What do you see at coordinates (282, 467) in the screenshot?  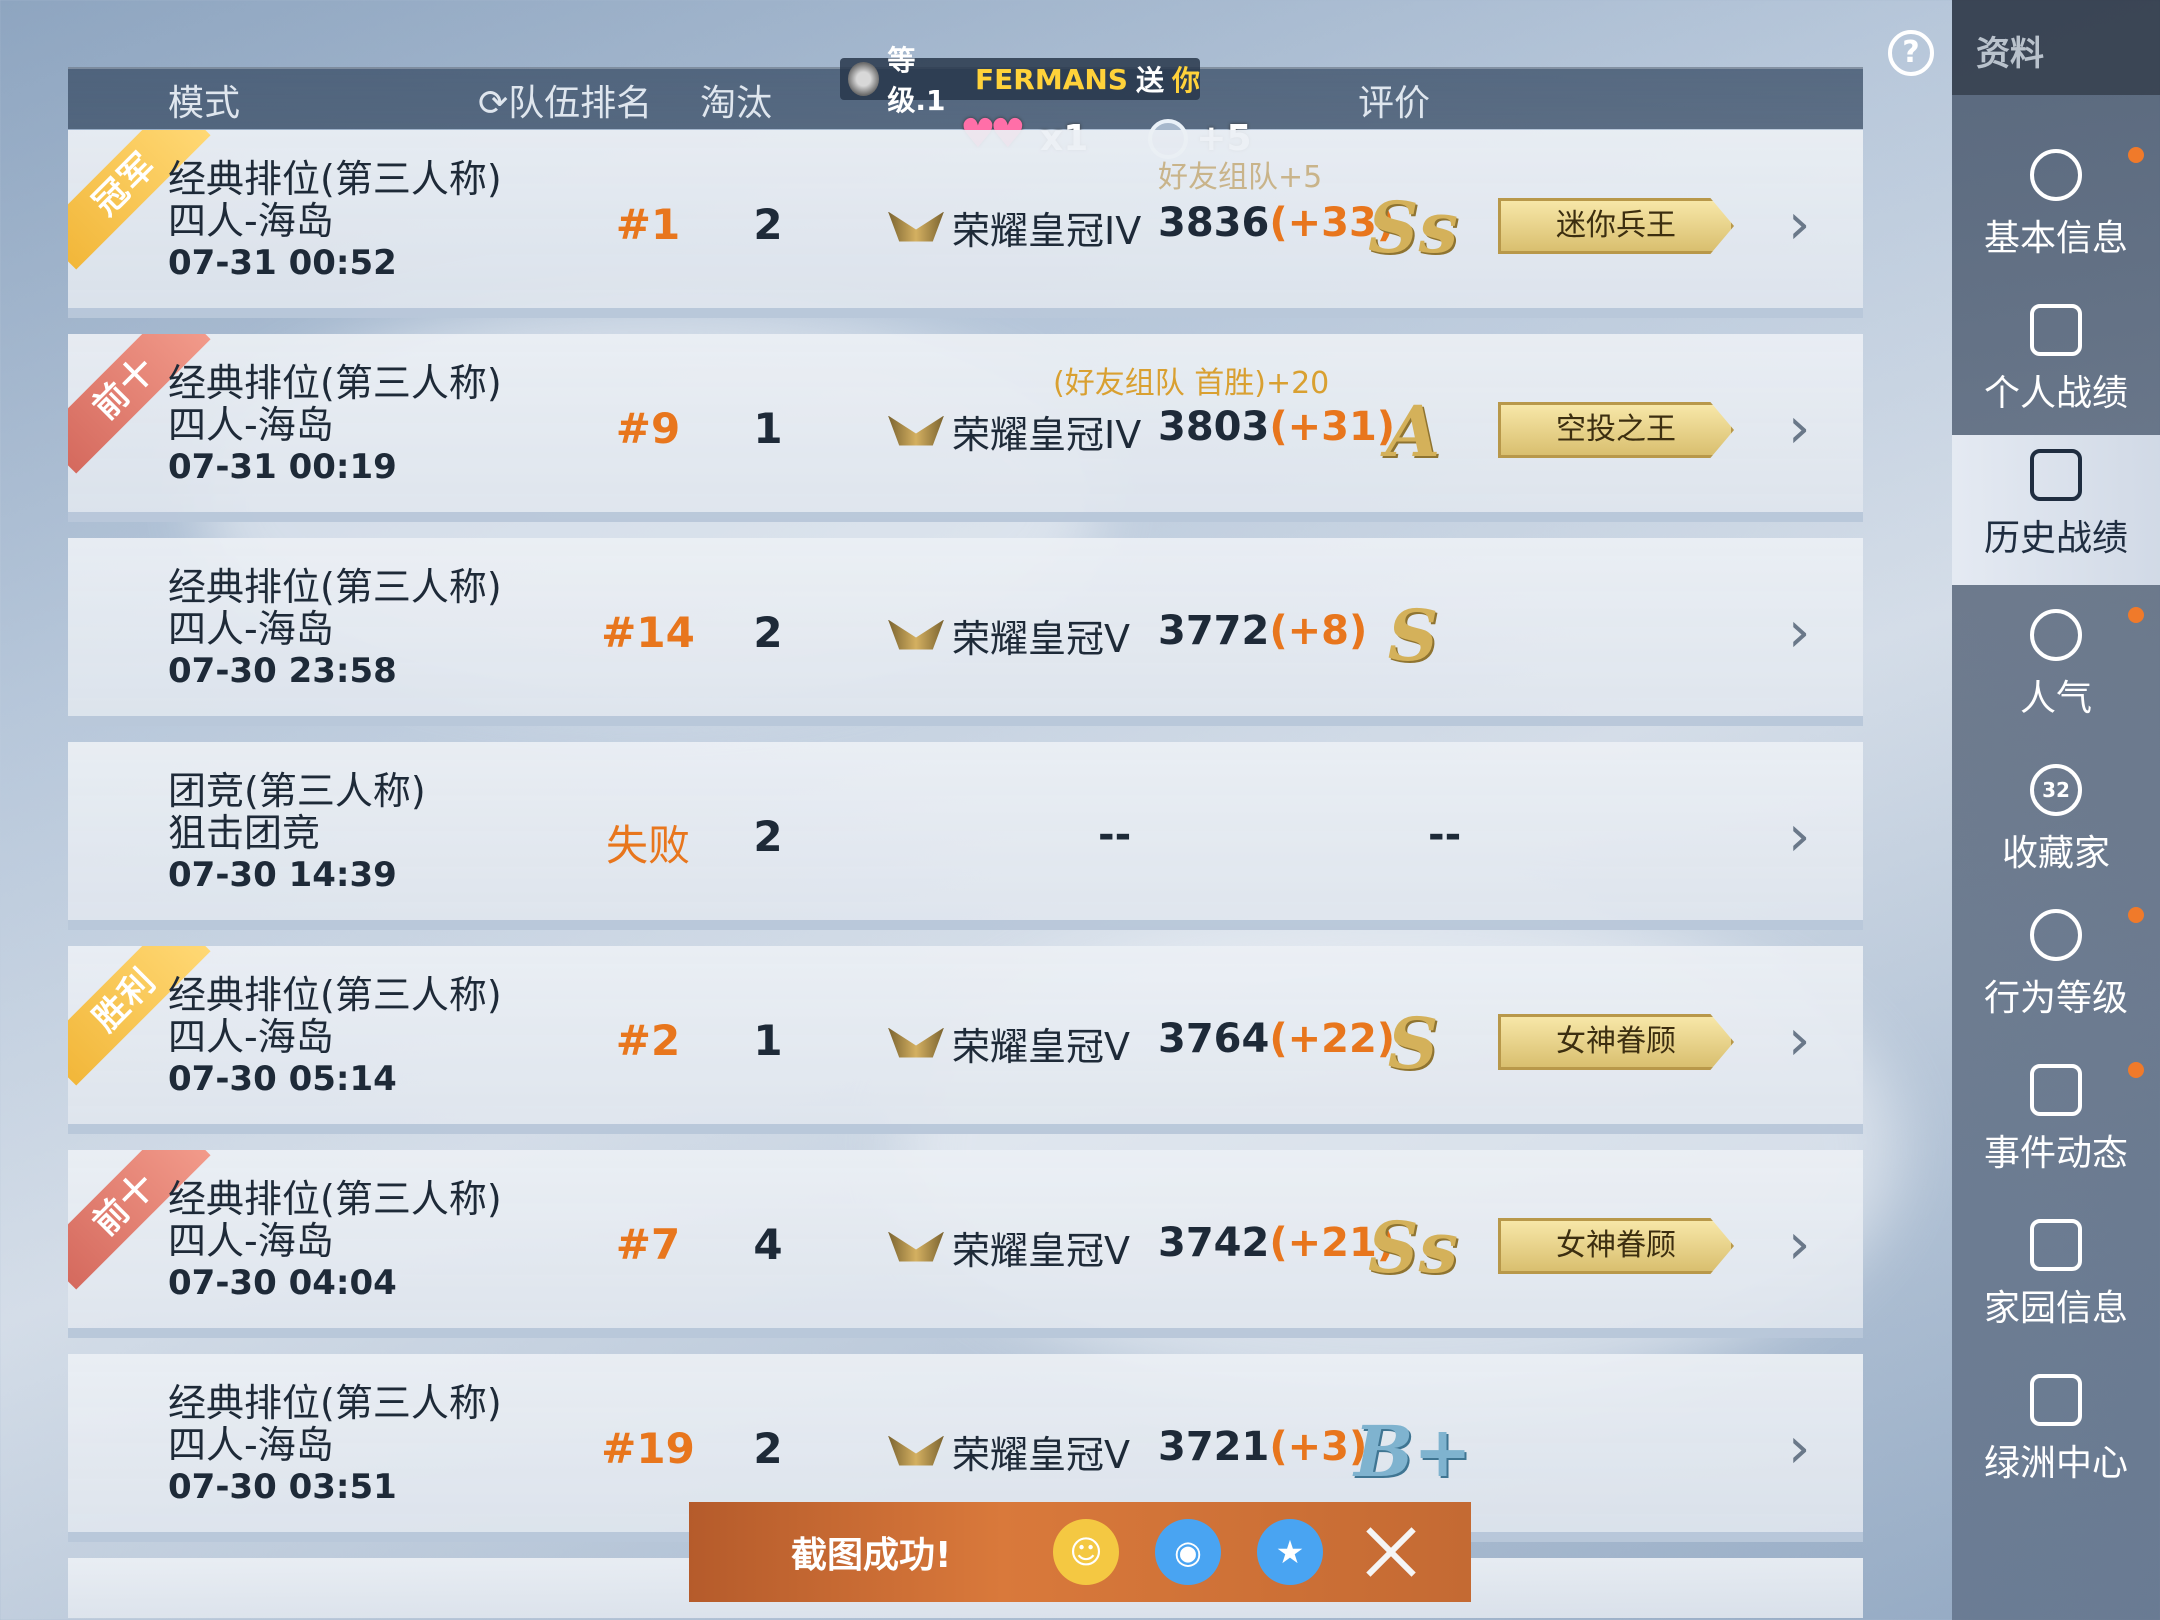 I see `match-time: 07-31 00:19` at bounding box center [282, 467].